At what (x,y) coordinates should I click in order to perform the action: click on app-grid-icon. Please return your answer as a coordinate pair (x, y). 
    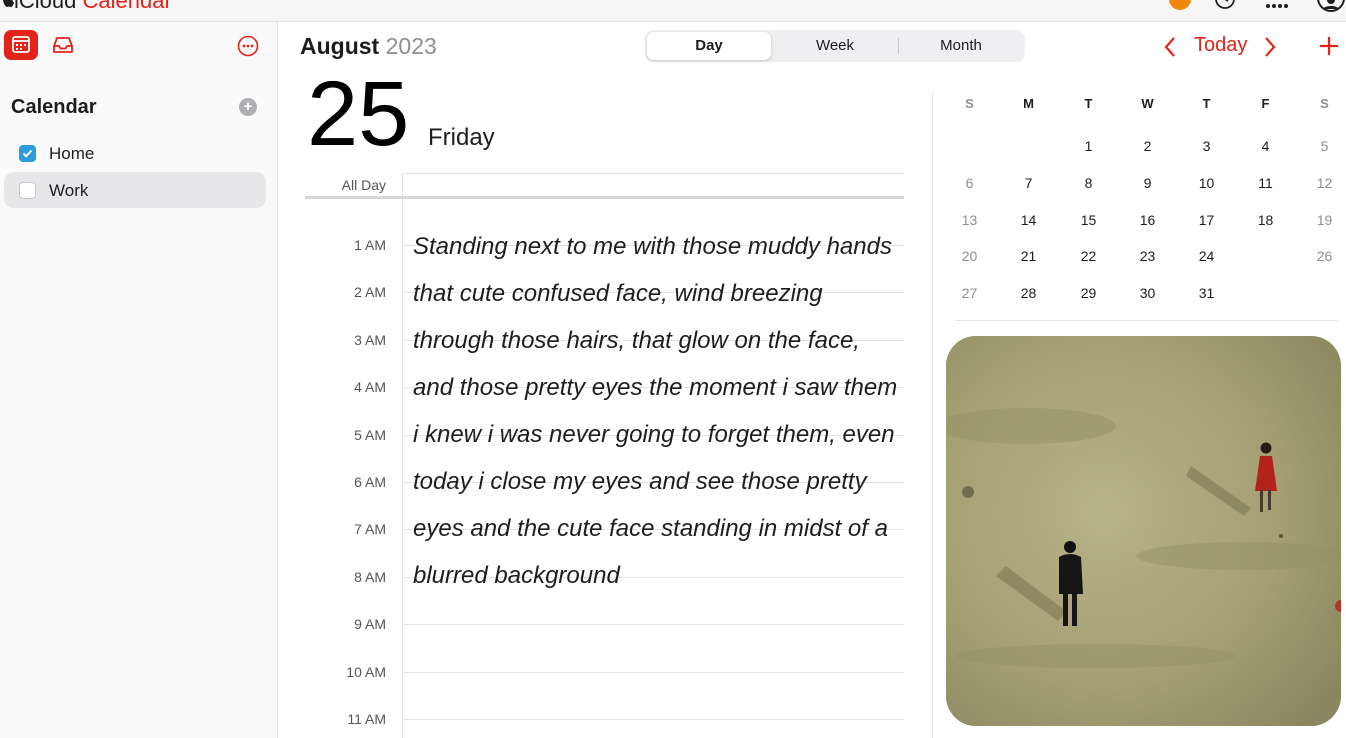
    Looking at the image, I should click on (1276, 5).